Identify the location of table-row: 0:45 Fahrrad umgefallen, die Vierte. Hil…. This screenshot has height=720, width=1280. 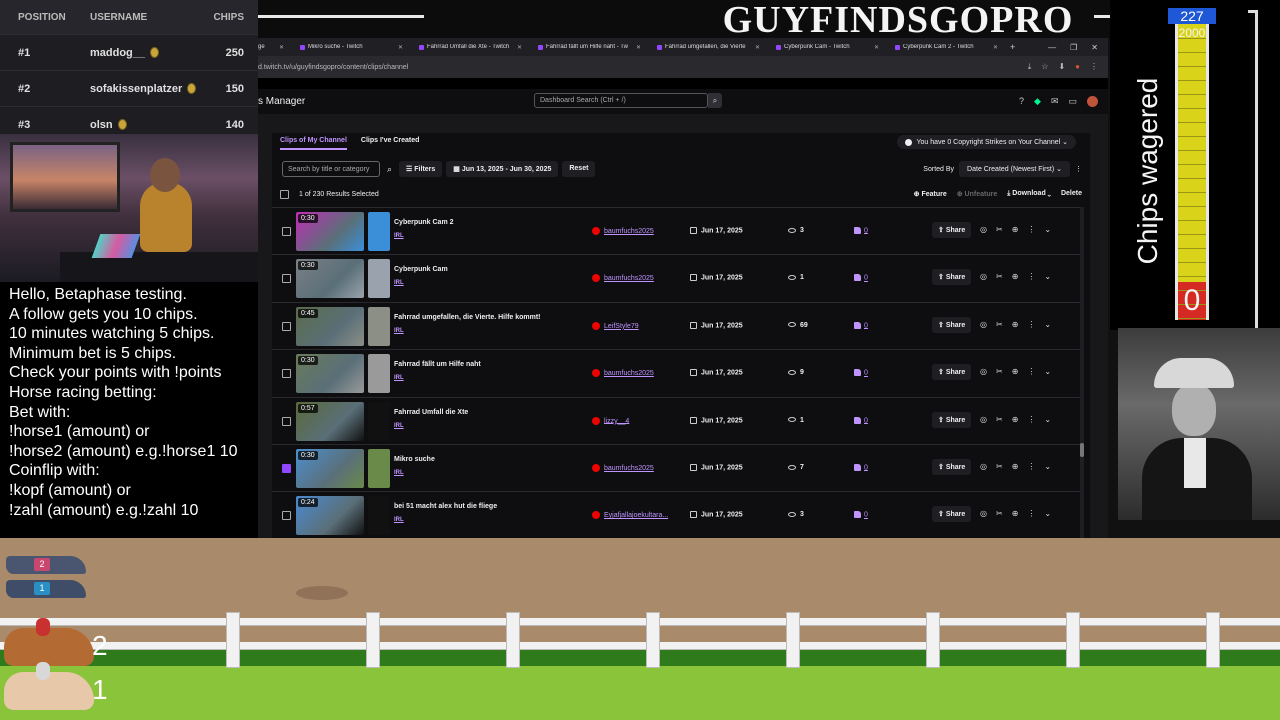
(678, 325).